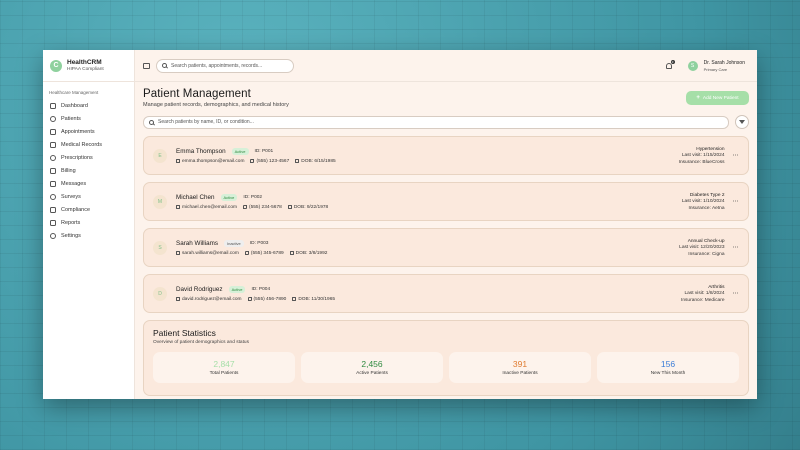 The height and width of the screenshot is (450, 800). Describe the element at coordinates (88, 183) in the screenshot. I see `sidebar-item-messages: Messages` at that location.